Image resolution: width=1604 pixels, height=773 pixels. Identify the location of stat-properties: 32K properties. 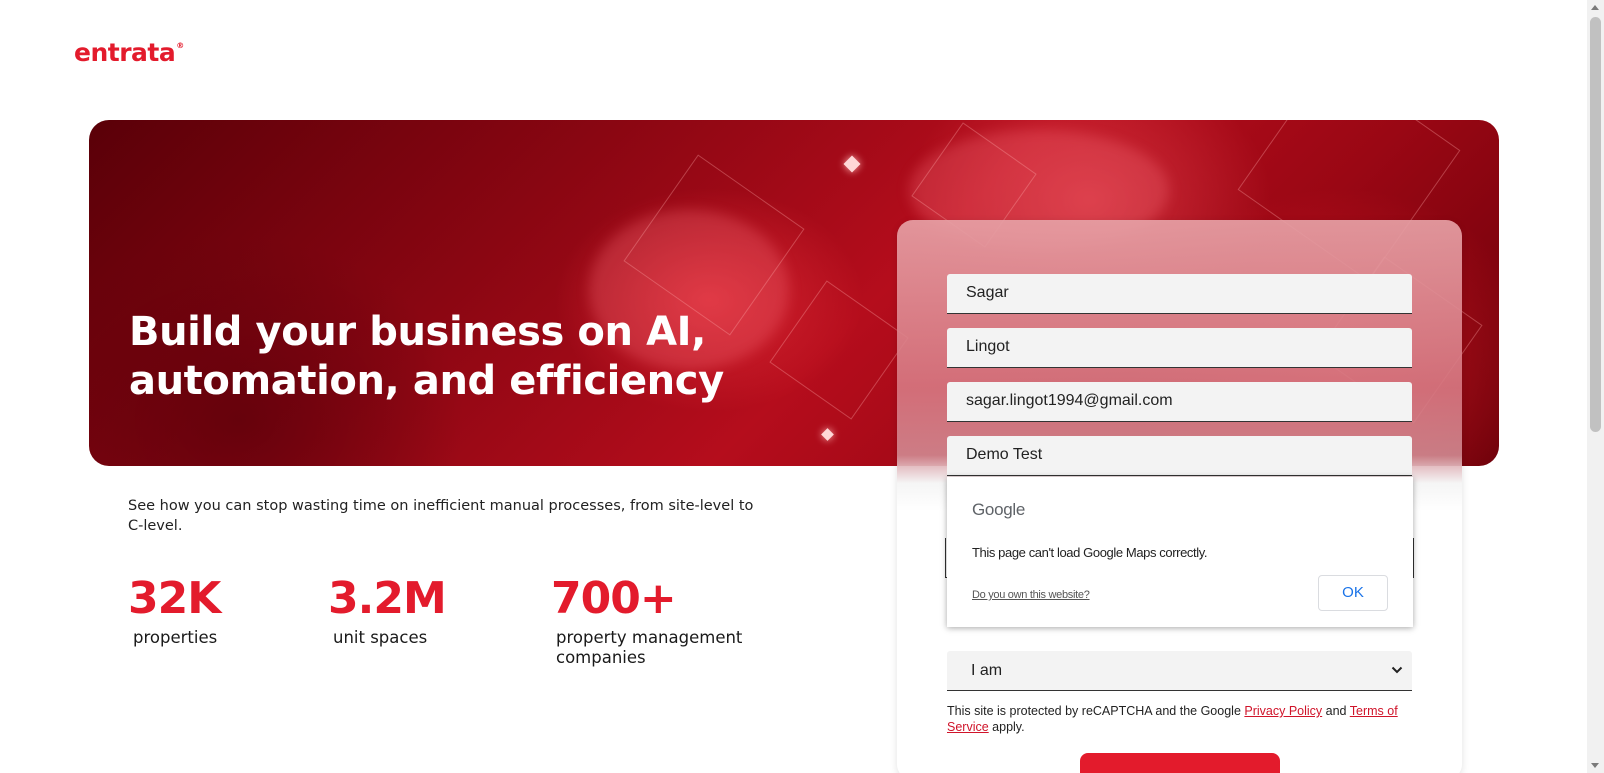
(174, 610).